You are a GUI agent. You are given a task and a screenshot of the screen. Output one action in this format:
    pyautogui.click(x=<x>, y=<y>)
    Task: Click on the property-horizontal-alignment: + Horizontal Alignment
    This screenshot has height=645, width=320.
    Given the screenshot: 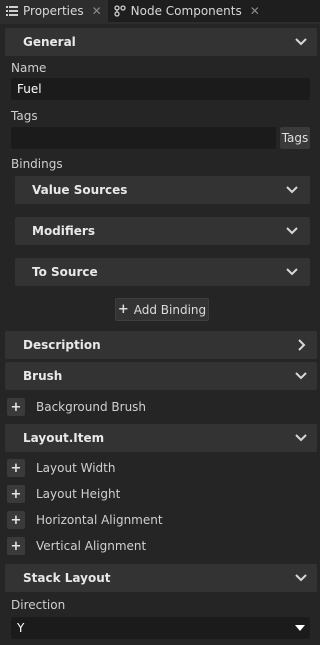 What is the action you would take?
    pyautogui.click(x=161, y=520)
    